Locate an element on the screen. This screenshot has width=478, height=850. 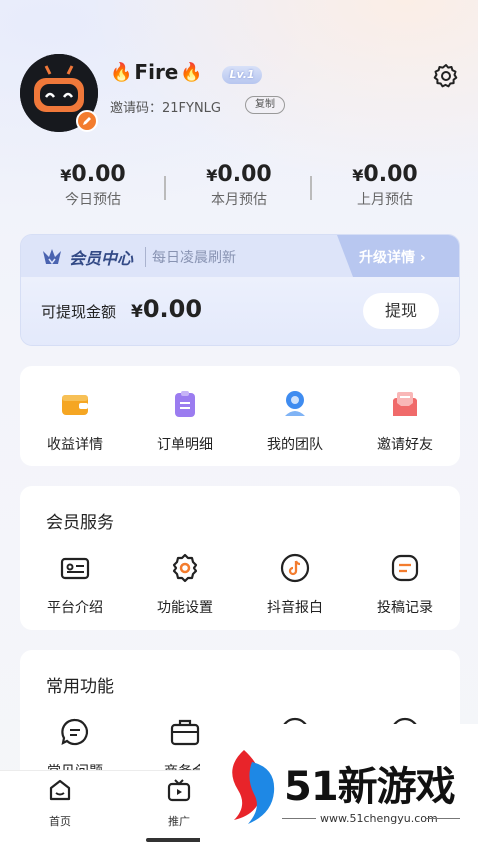
edit-avatar-icon is located at coordinates (87, 121).